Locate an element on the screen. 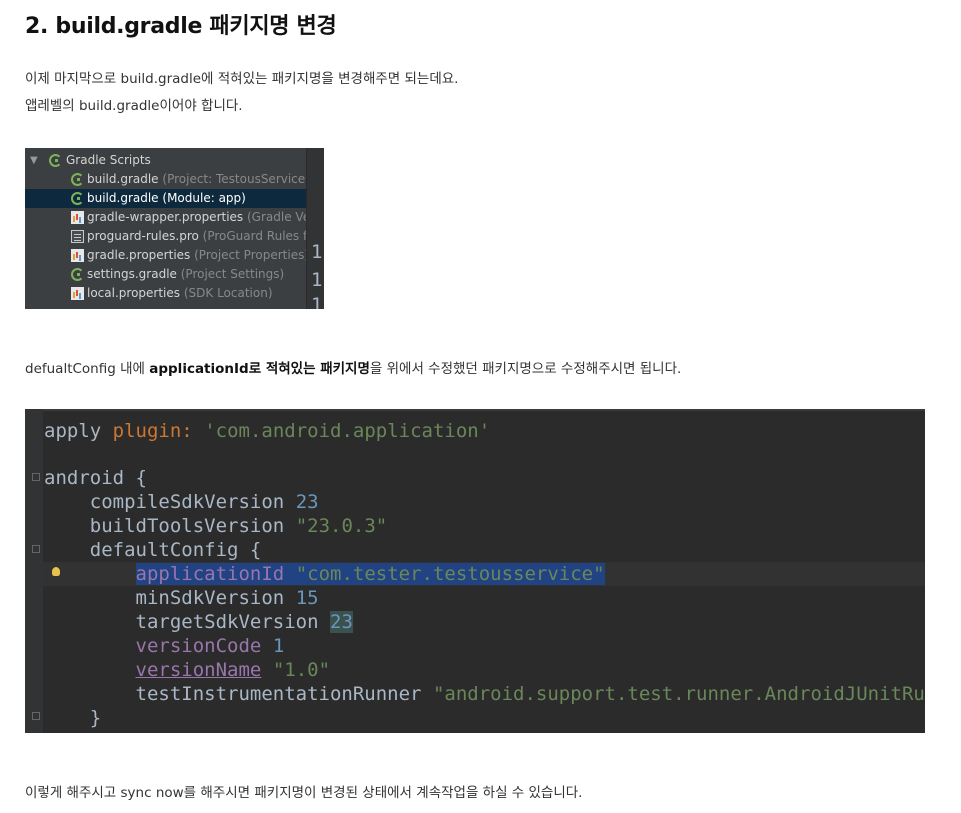 This screenshot has height=813, width=961. code-token: } is located at coordinates (95, 718).